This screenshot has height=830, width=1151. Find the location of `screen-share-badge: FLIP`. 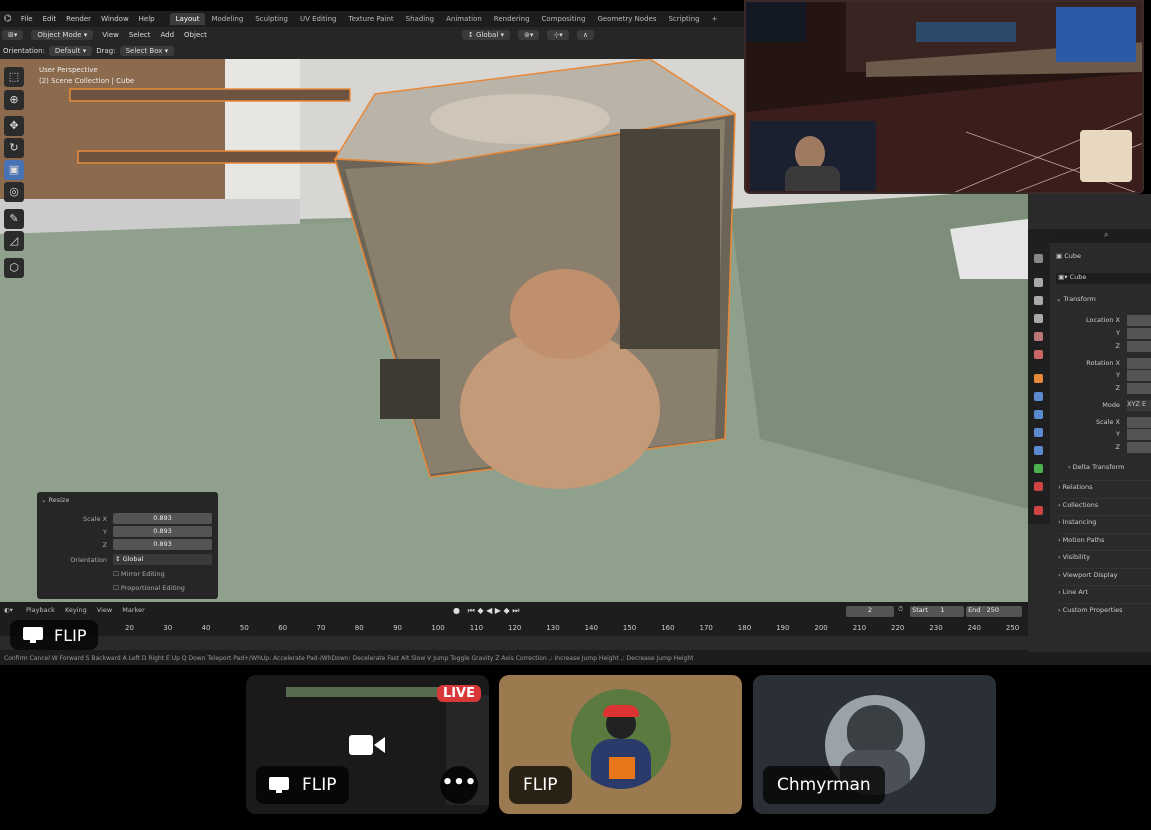

screen-share-badge: FLIP is located at coordinates (54, 635).